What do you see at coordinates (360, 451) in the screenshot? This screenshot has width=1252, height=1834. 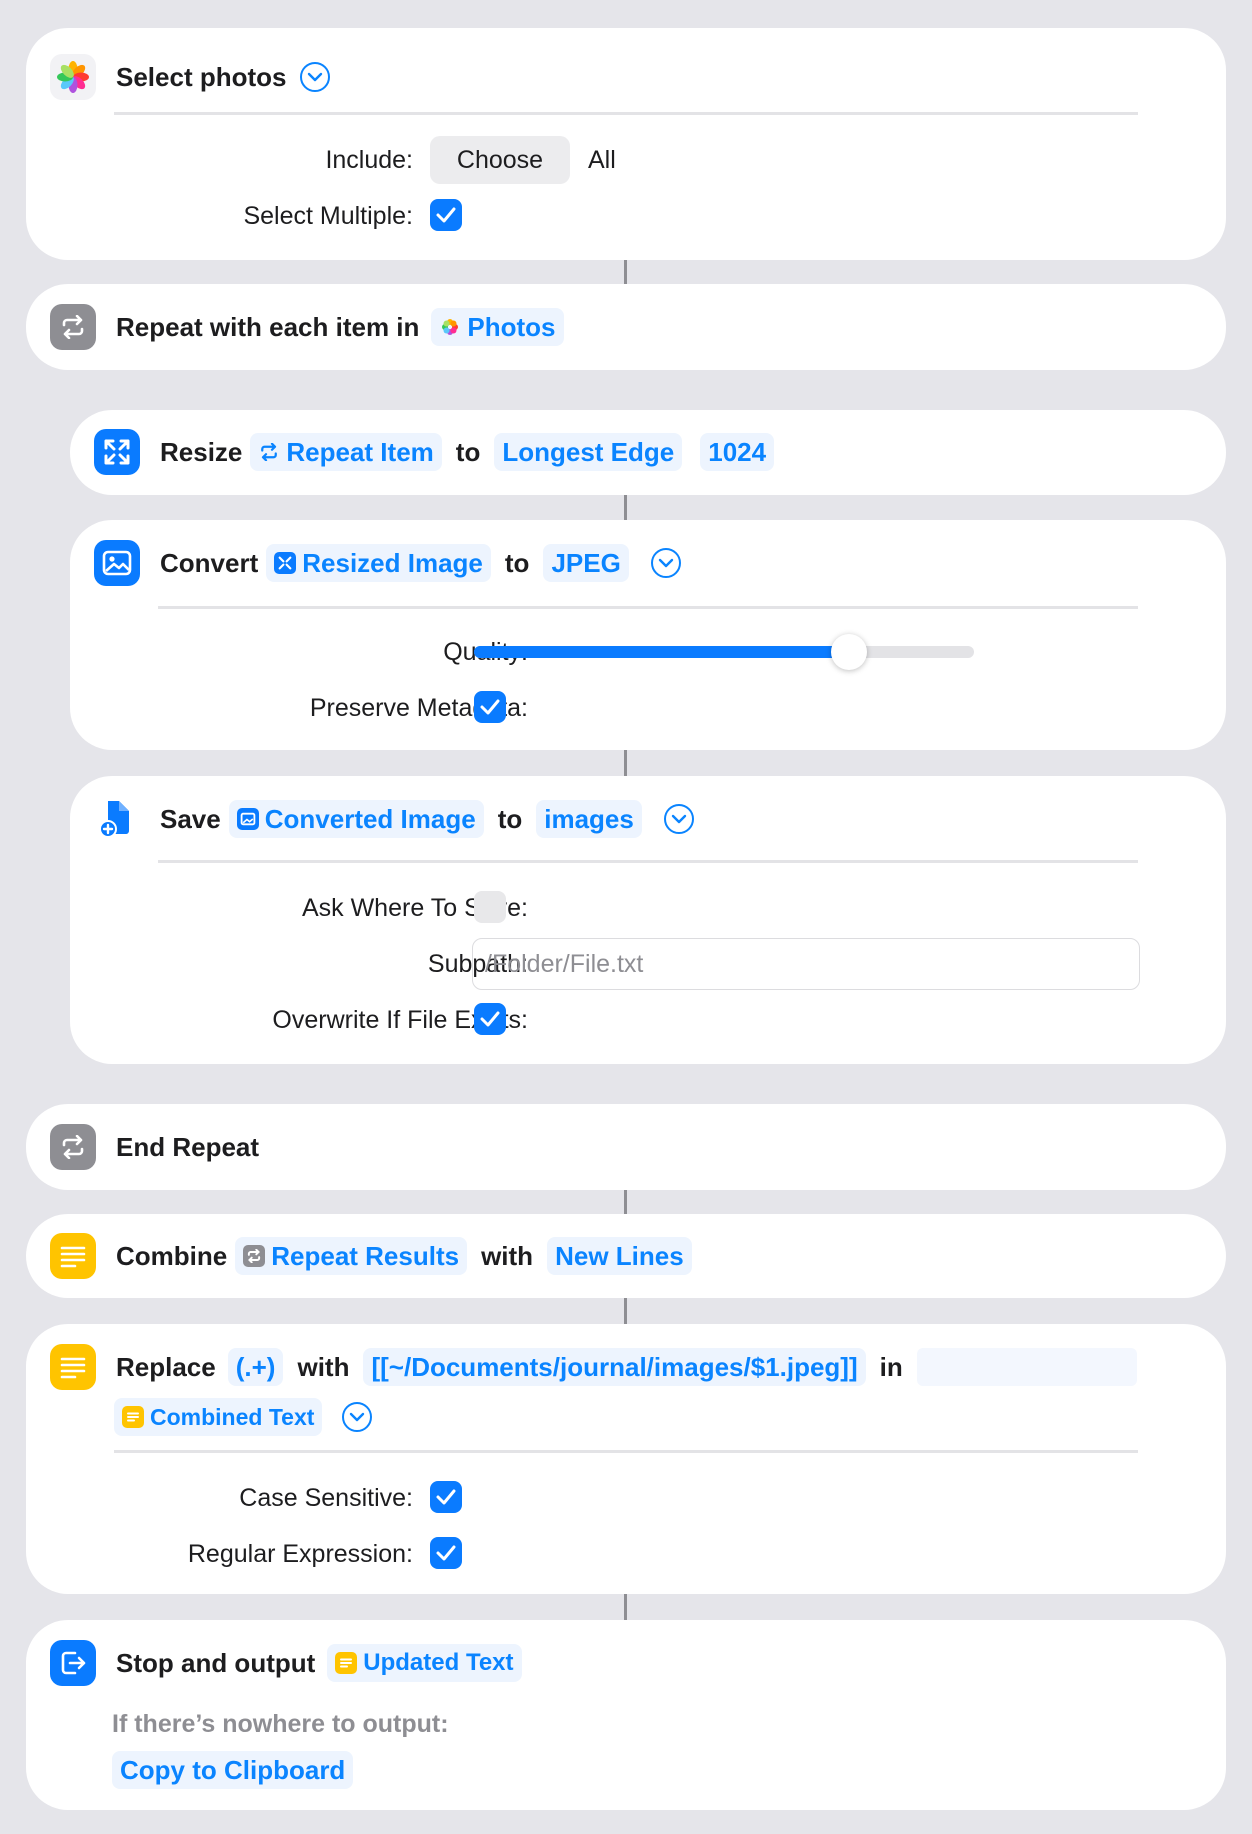 I see `token-label: Repeat Item` at bounding box center [360, 451].